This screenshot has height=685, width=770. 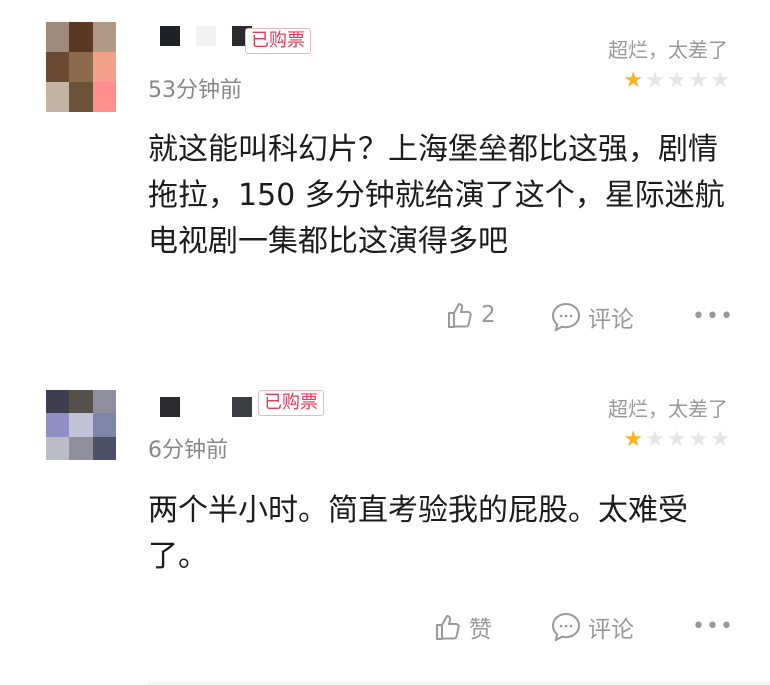 What do you see at coordinates (195, 90) in the screenshot?
I see `timestamp: 53分钟前` at bounding box center [195, 90].